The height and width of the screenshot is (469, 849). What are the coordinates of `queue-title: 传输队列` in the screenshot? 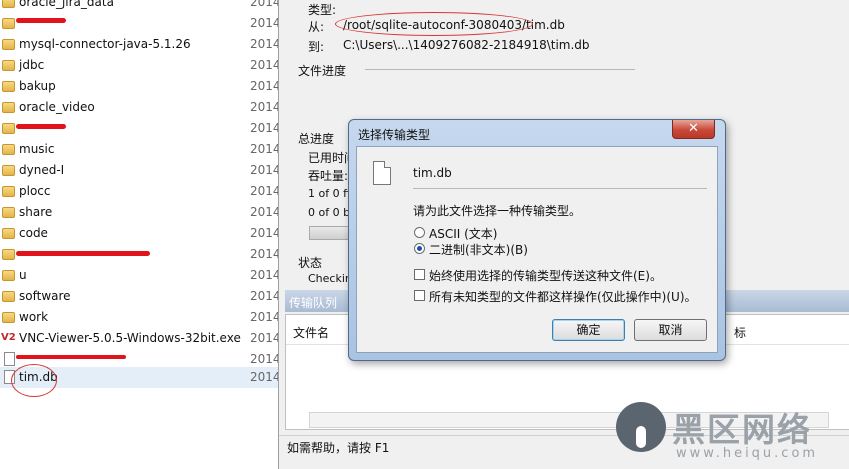 It's located at (313, 303).